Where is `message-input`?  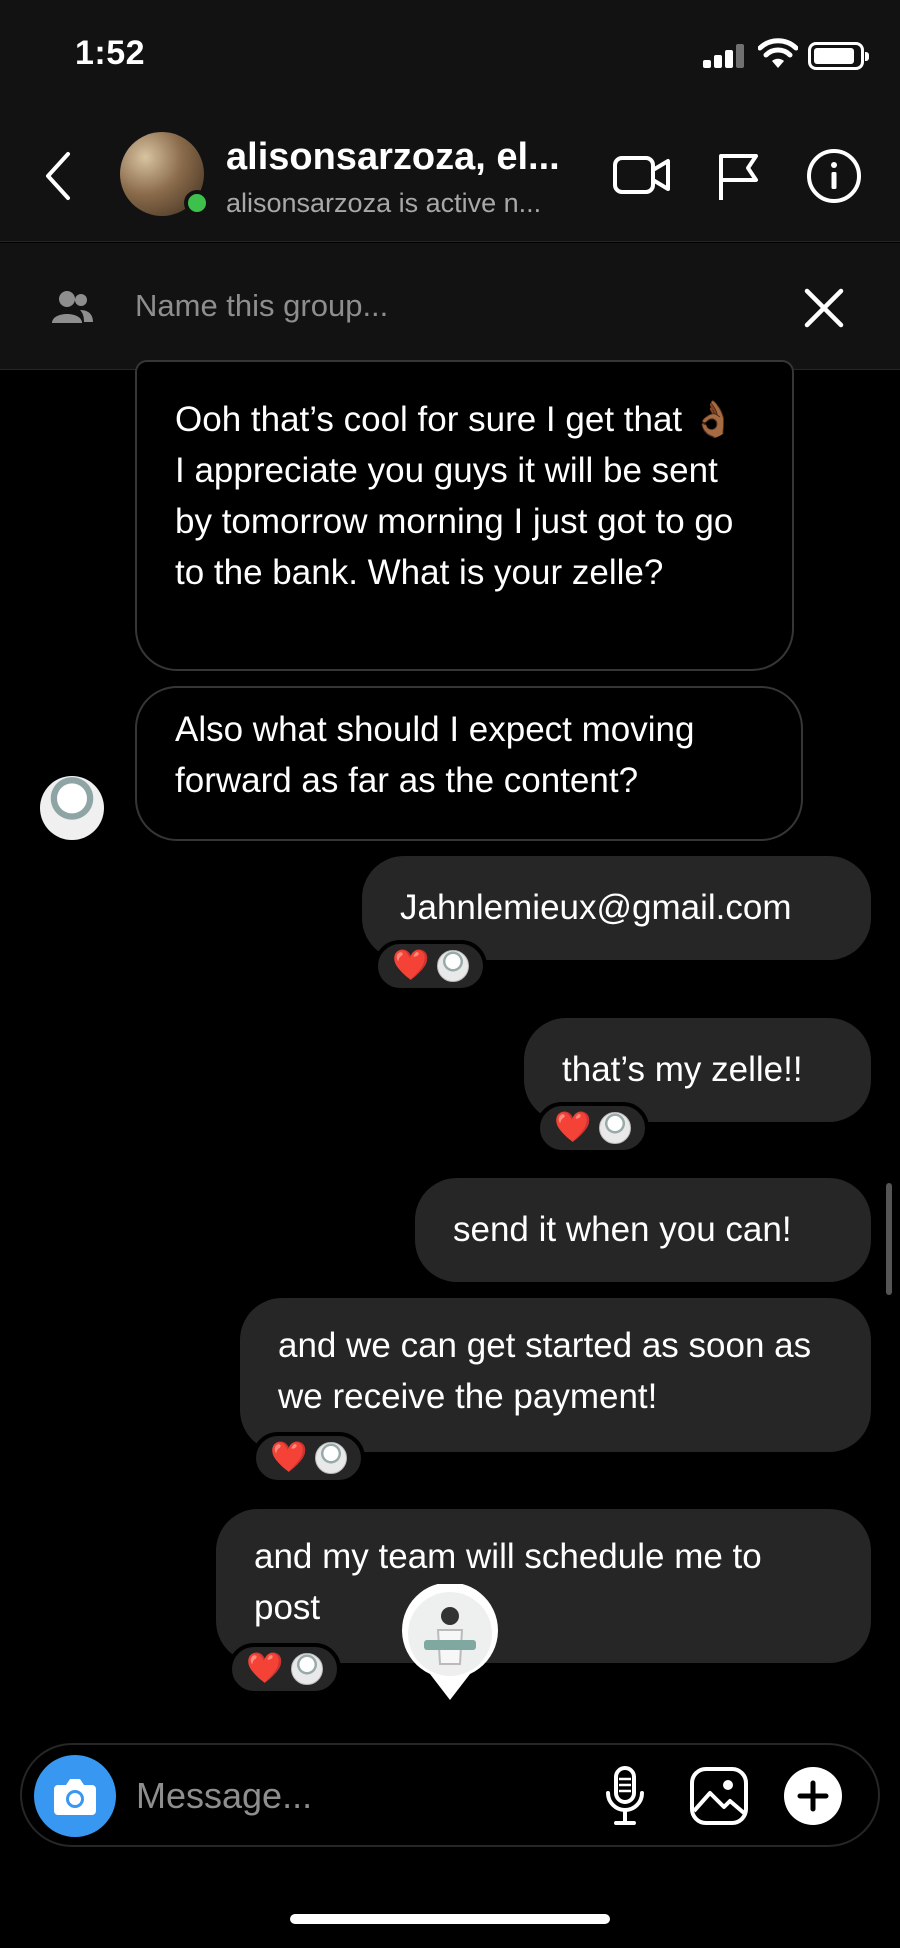
message-input is located at coordinates (286, 1796).